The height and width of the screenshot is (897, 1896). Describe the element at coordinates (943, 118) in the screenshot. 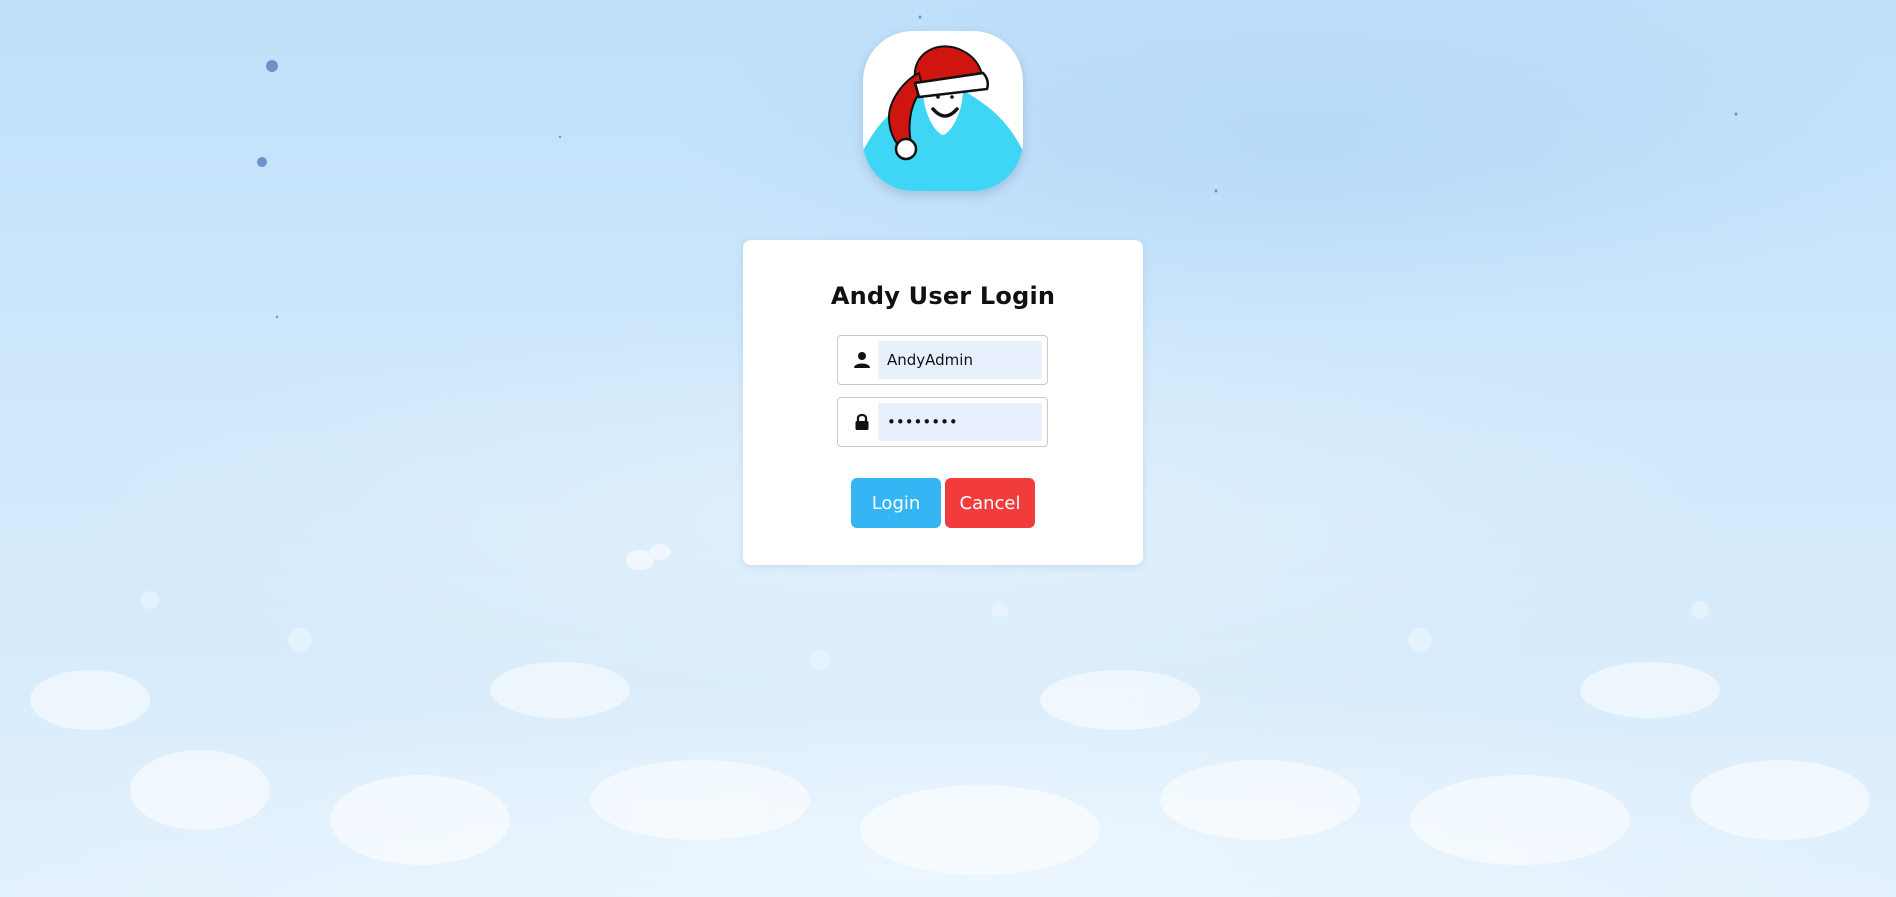

I see `santa-hat-avatar-logo` at that location.